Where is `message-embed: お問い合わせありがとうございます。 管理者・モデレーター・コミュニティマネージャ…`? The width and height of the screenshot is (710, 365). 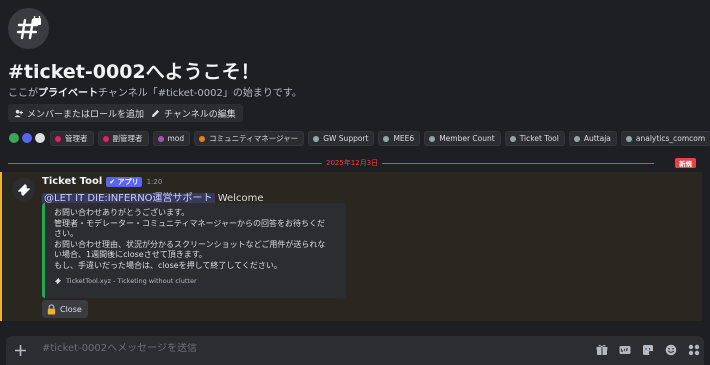 message-embed: お問い合わせありがとうございます。 管理者・モデレーター・コミュニティマネージャ… is located at coordinates (194, 250).